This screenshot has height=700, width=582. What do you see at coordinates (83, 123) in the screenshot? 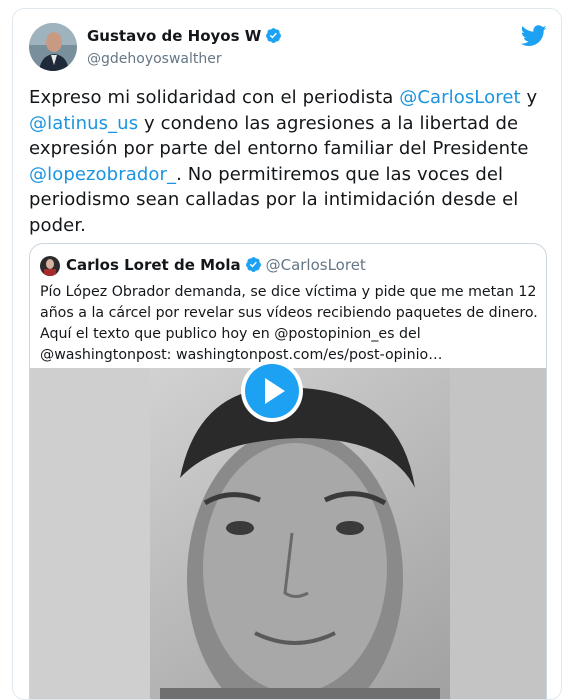
I see `mention-link-latinus: @latinus_us` at bounding box center [83, 123].